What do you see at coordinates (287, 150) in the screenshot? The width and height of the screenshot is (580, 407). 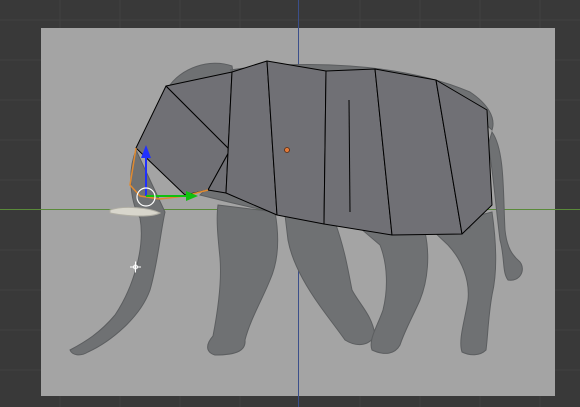 I see `object-origin` at bounding box center [287, 150].